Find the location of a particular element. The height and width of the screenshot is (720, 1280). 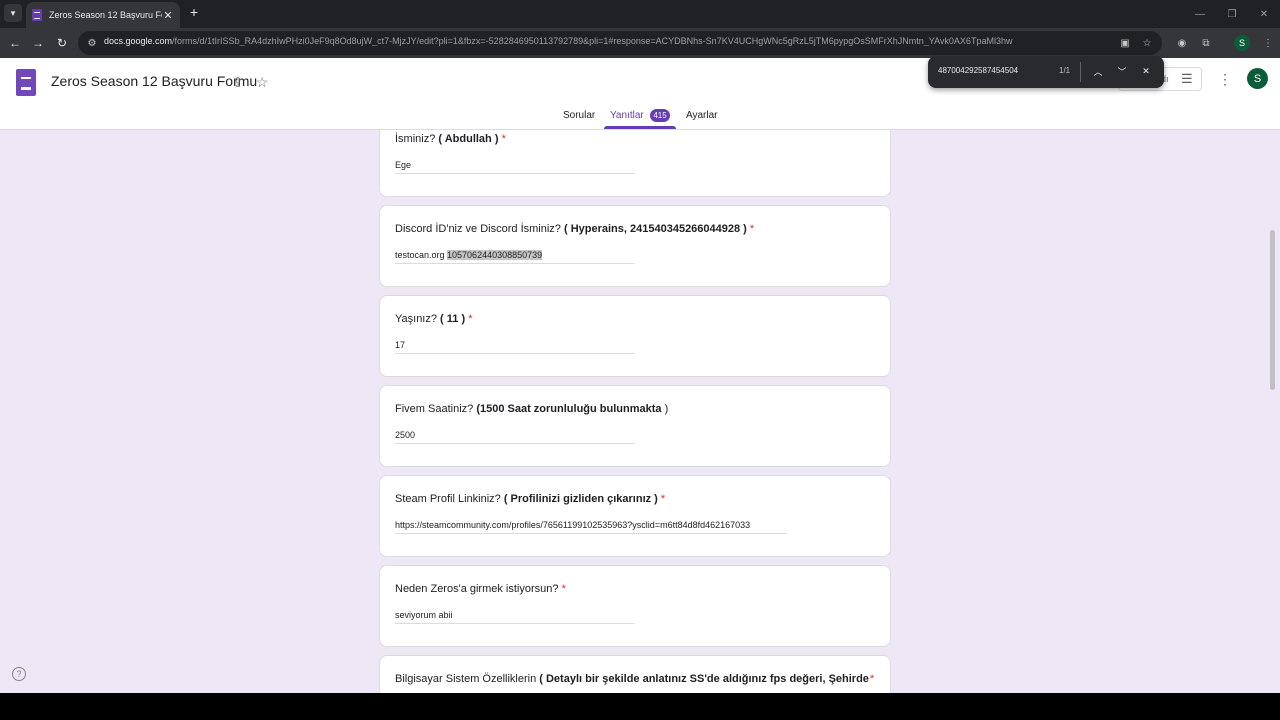

tab-list-icon: ▾ is located at coordinates (13, 13).